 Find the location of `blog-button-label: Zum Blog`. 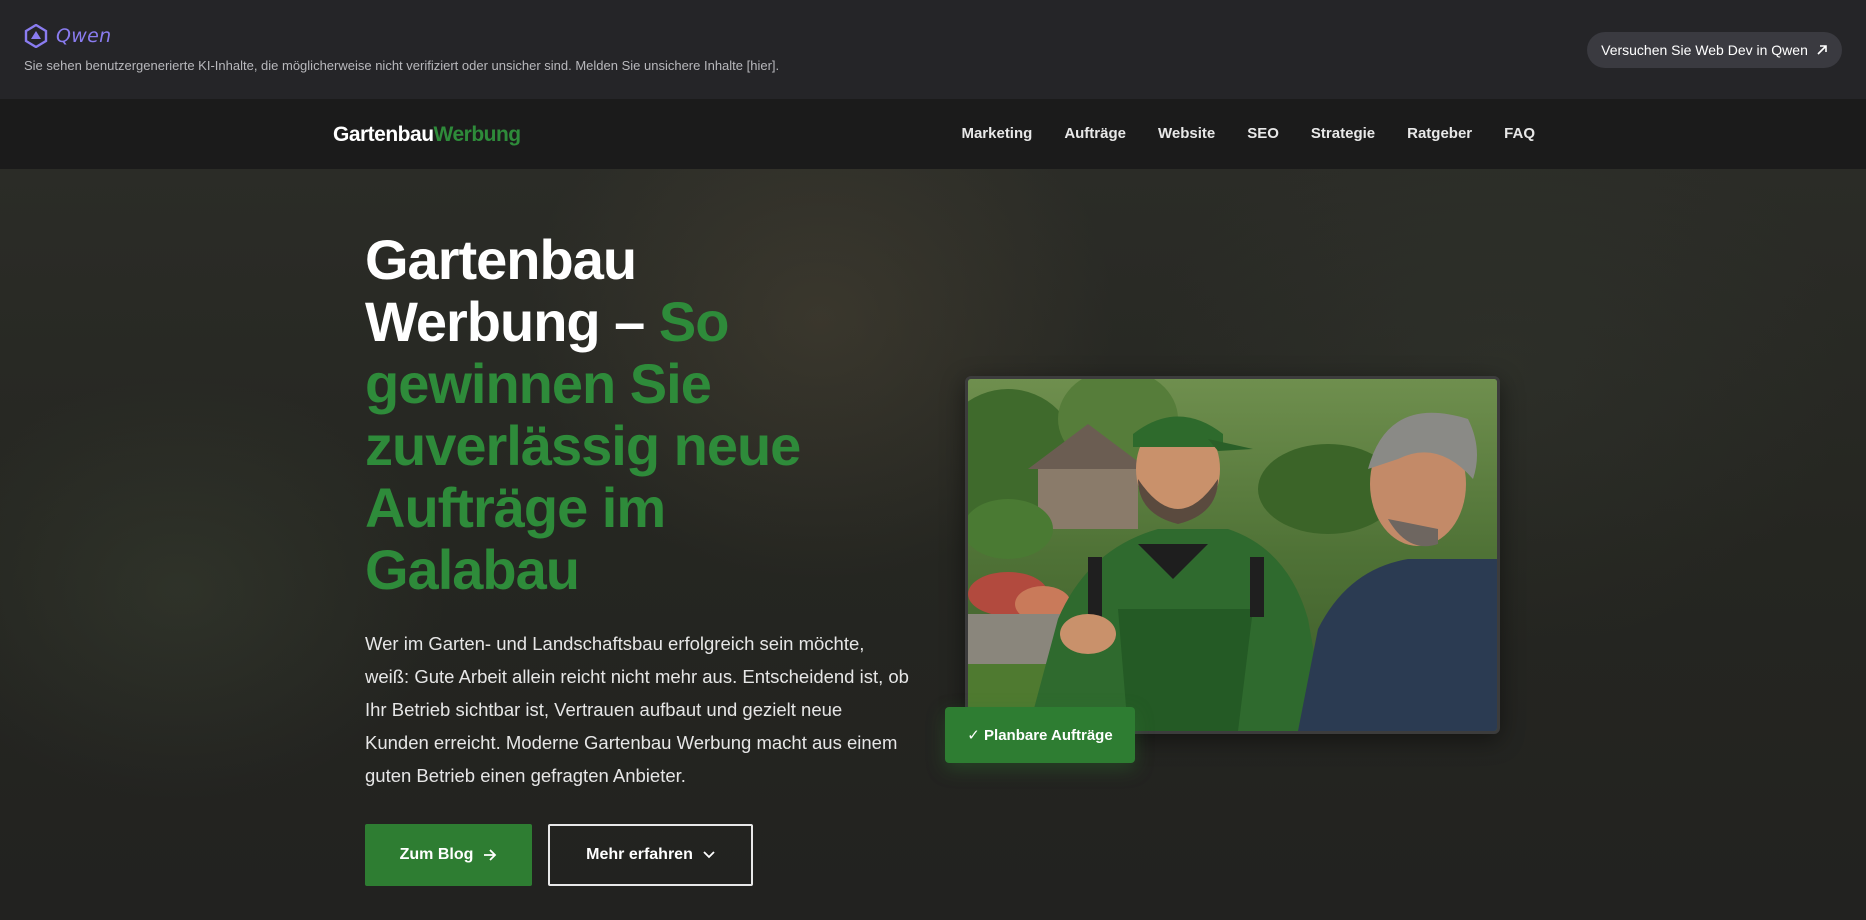

blog-button-label: Zum Blog is located at coordinates (436, 854).